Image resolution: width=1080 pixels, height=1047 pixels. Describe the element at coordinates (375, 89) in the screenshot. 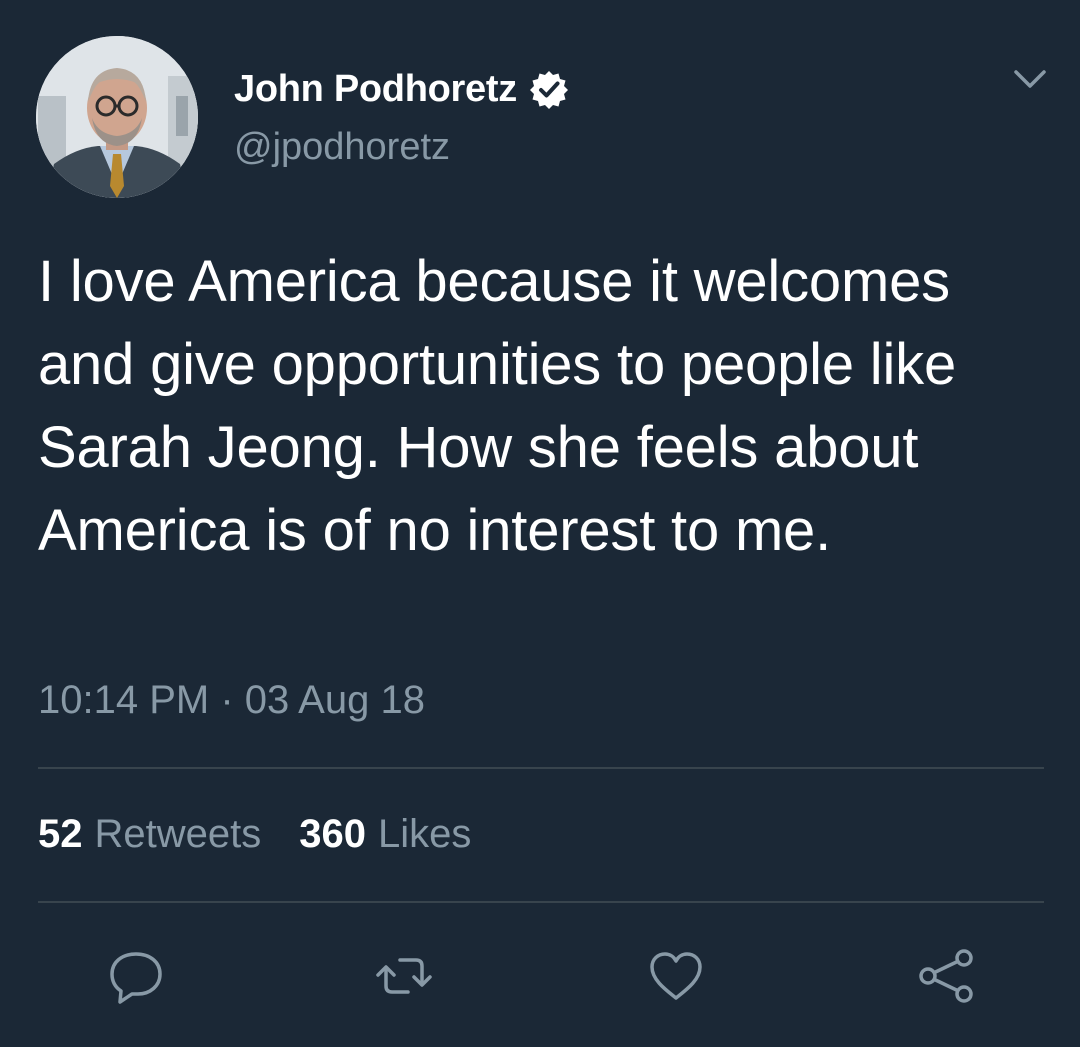

I see `author-name: John Podhoretz` at that location.